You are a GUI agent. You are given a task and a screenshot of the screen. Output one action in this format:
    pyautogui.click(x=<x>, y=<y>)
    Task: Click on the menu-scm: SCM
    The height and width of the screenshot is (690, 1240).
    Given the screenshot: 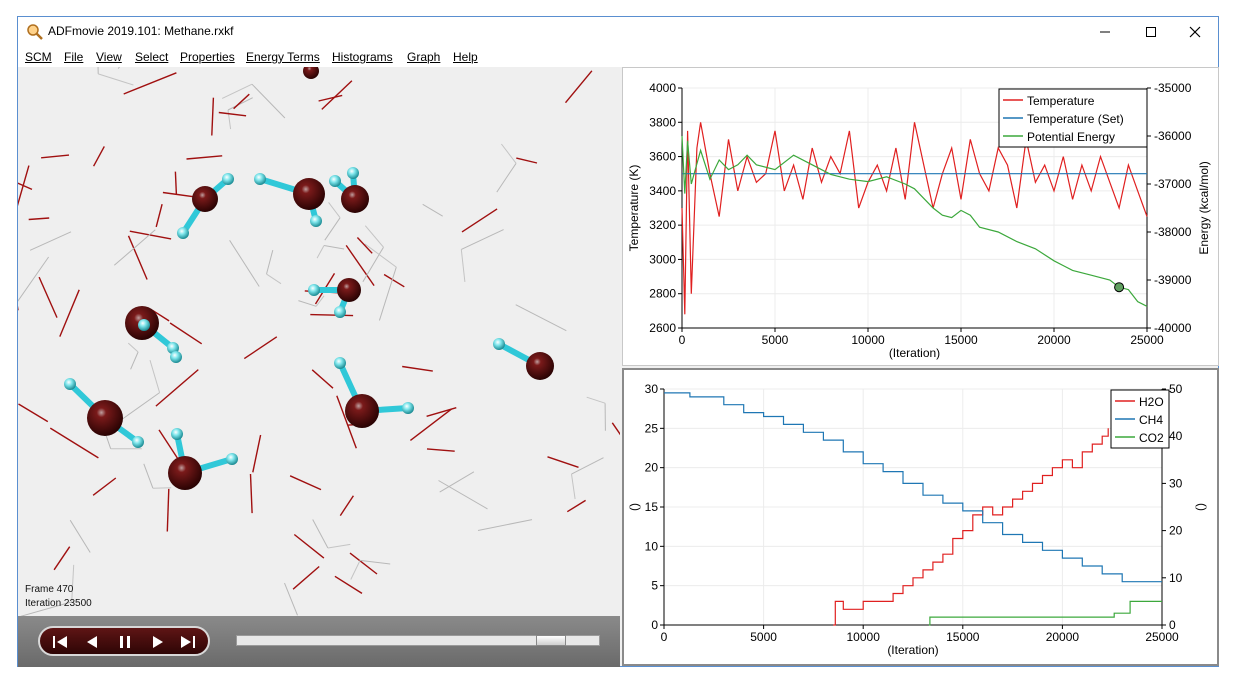 What is the action you would take?
    pyautogui.click(x=38, y=57)
    